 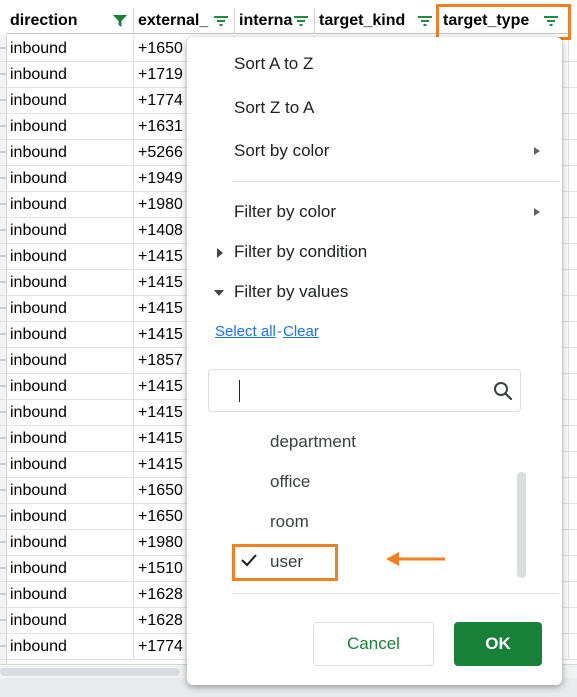 I want to click on cancel-button: Cancel, so click(x=373, y=644).